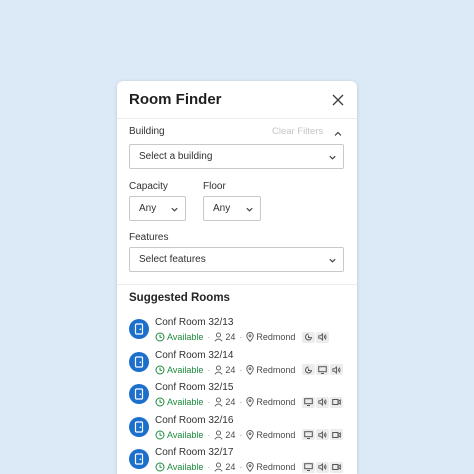 This screenshot has width=474, height=474. What do you see at coordinates (194, 387) in the screenshot?
I see `room-name: Conf Room 32/15` at bounding box center [194, 387].